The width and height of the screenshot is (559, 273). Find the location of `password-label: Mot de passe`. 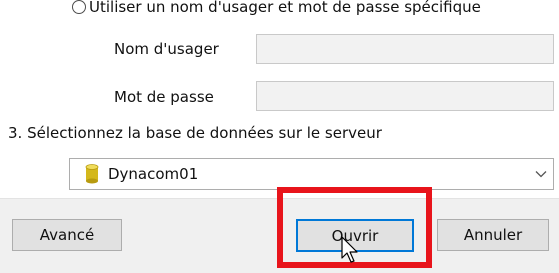

password-label: Mot de passe is located at coordinates (164, 97).